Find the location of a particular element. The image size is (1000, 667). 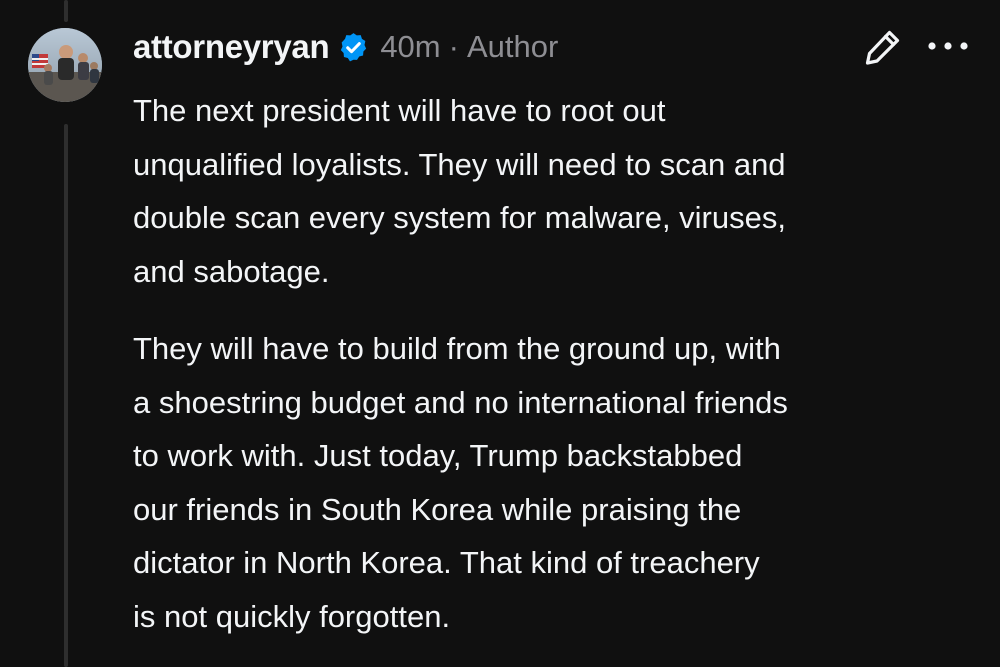

thread-line-top is located at coordinates (66, 11).